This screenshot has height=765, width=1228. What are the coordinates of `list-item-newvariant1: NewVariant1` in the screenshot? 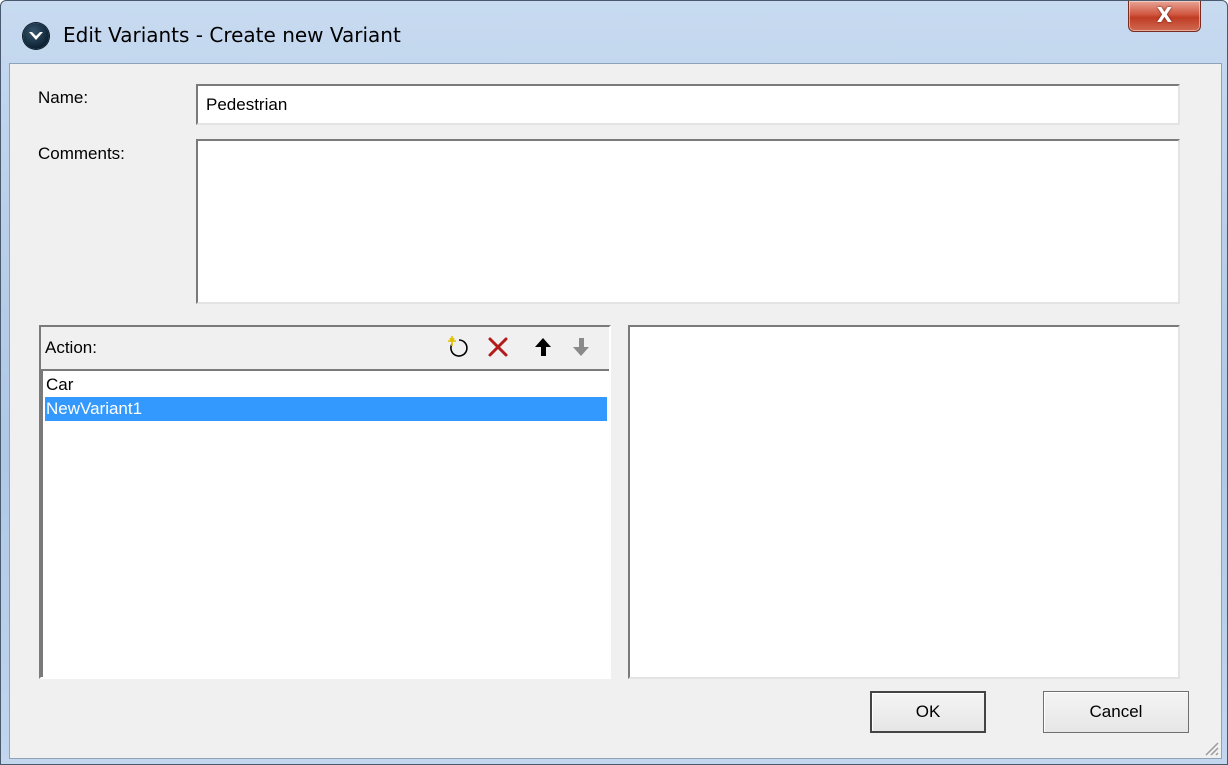 It's located at (326, 409).